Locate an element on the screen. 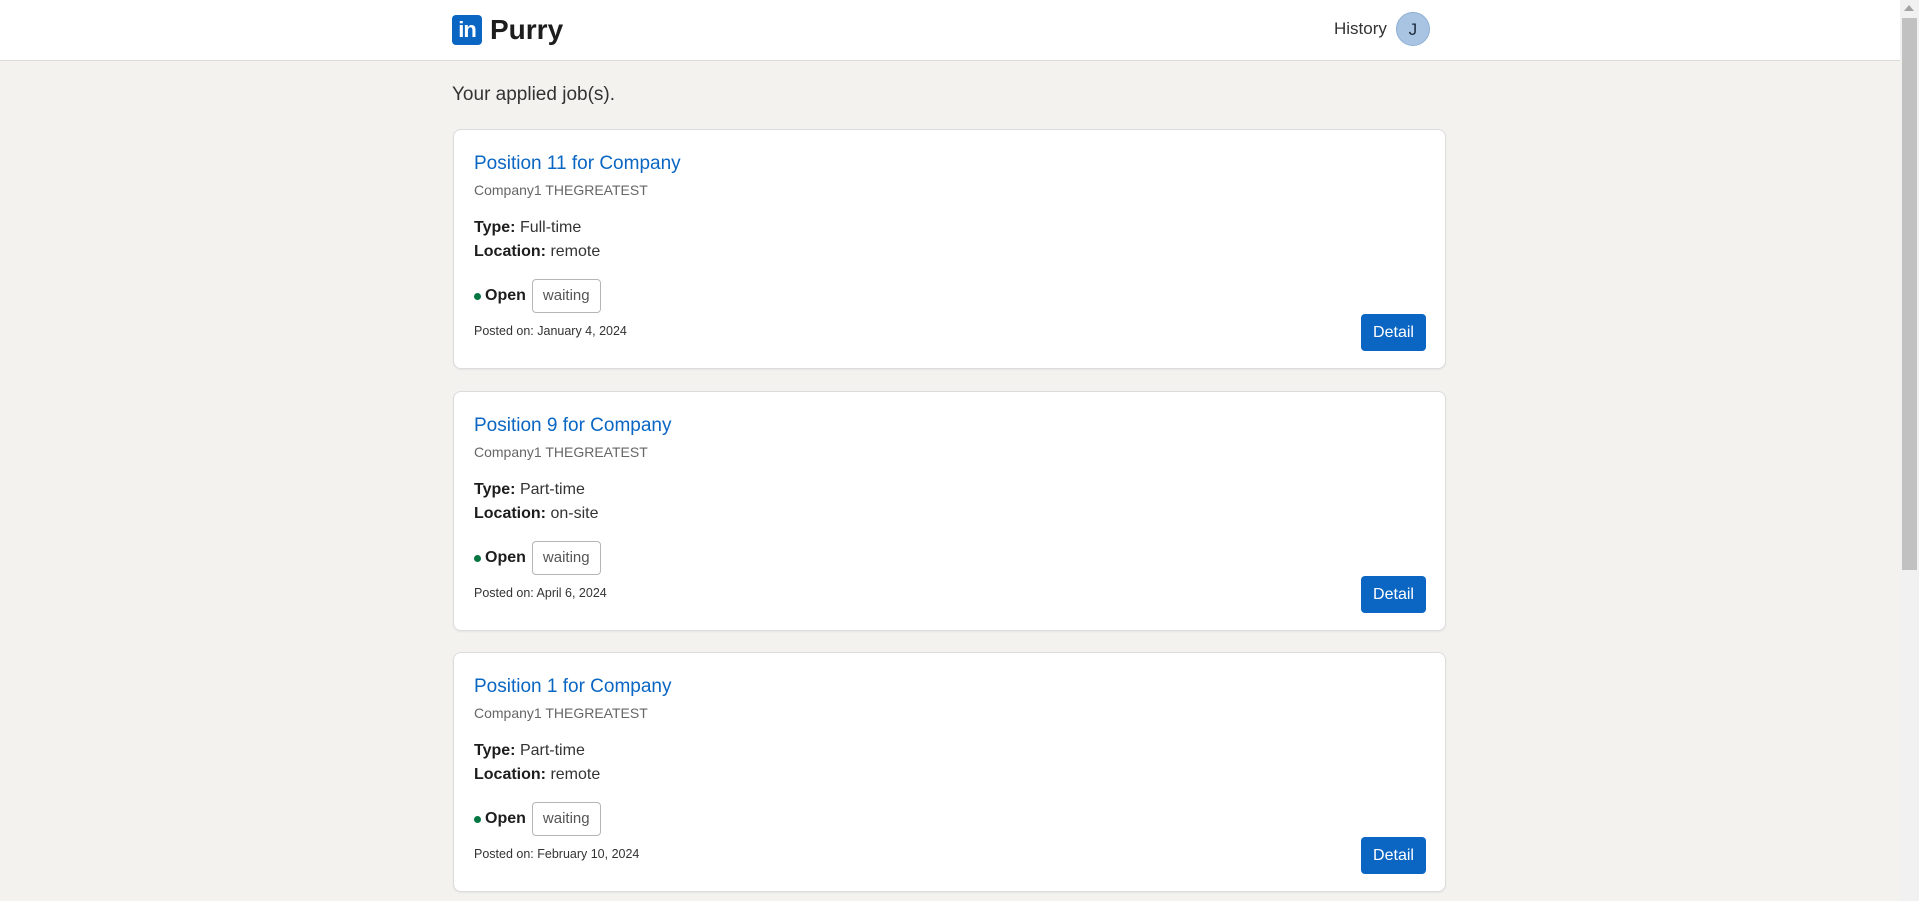  type-value: Full-time is located at coordinates (550, 227).